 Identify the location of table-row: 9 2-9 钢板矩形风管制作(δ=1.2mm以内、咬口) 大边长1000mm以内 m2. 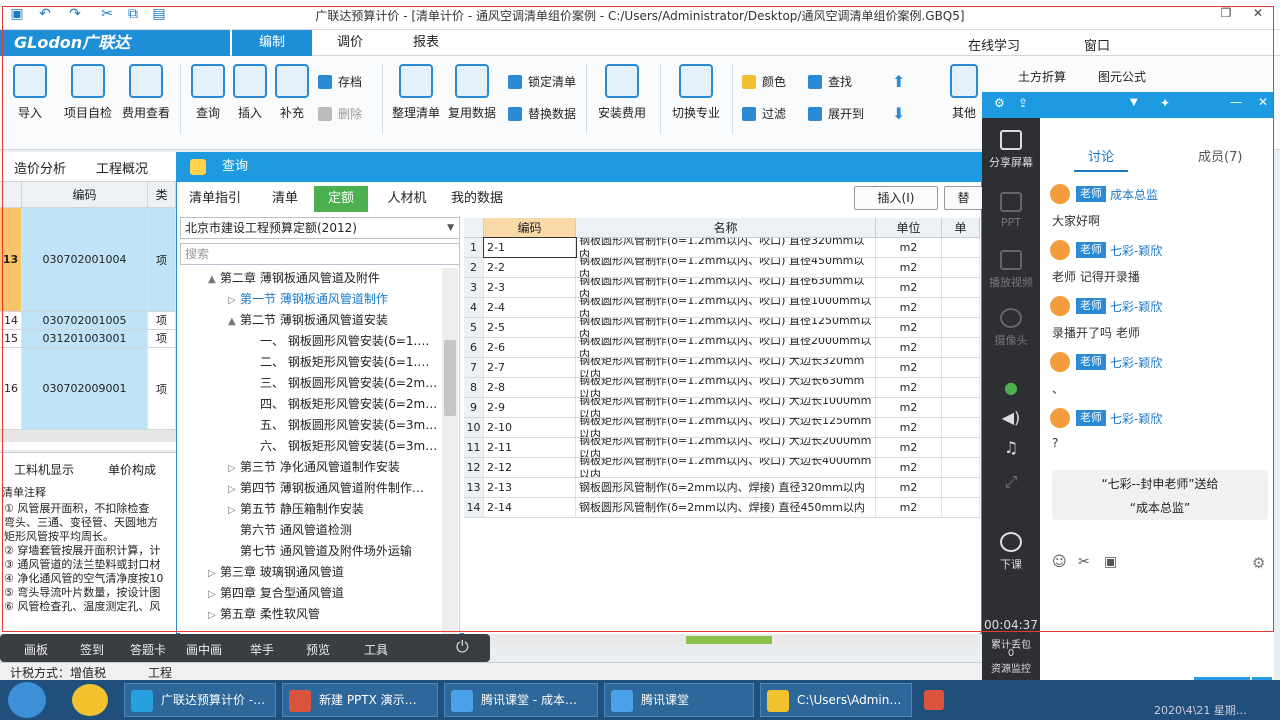
(722, 408).